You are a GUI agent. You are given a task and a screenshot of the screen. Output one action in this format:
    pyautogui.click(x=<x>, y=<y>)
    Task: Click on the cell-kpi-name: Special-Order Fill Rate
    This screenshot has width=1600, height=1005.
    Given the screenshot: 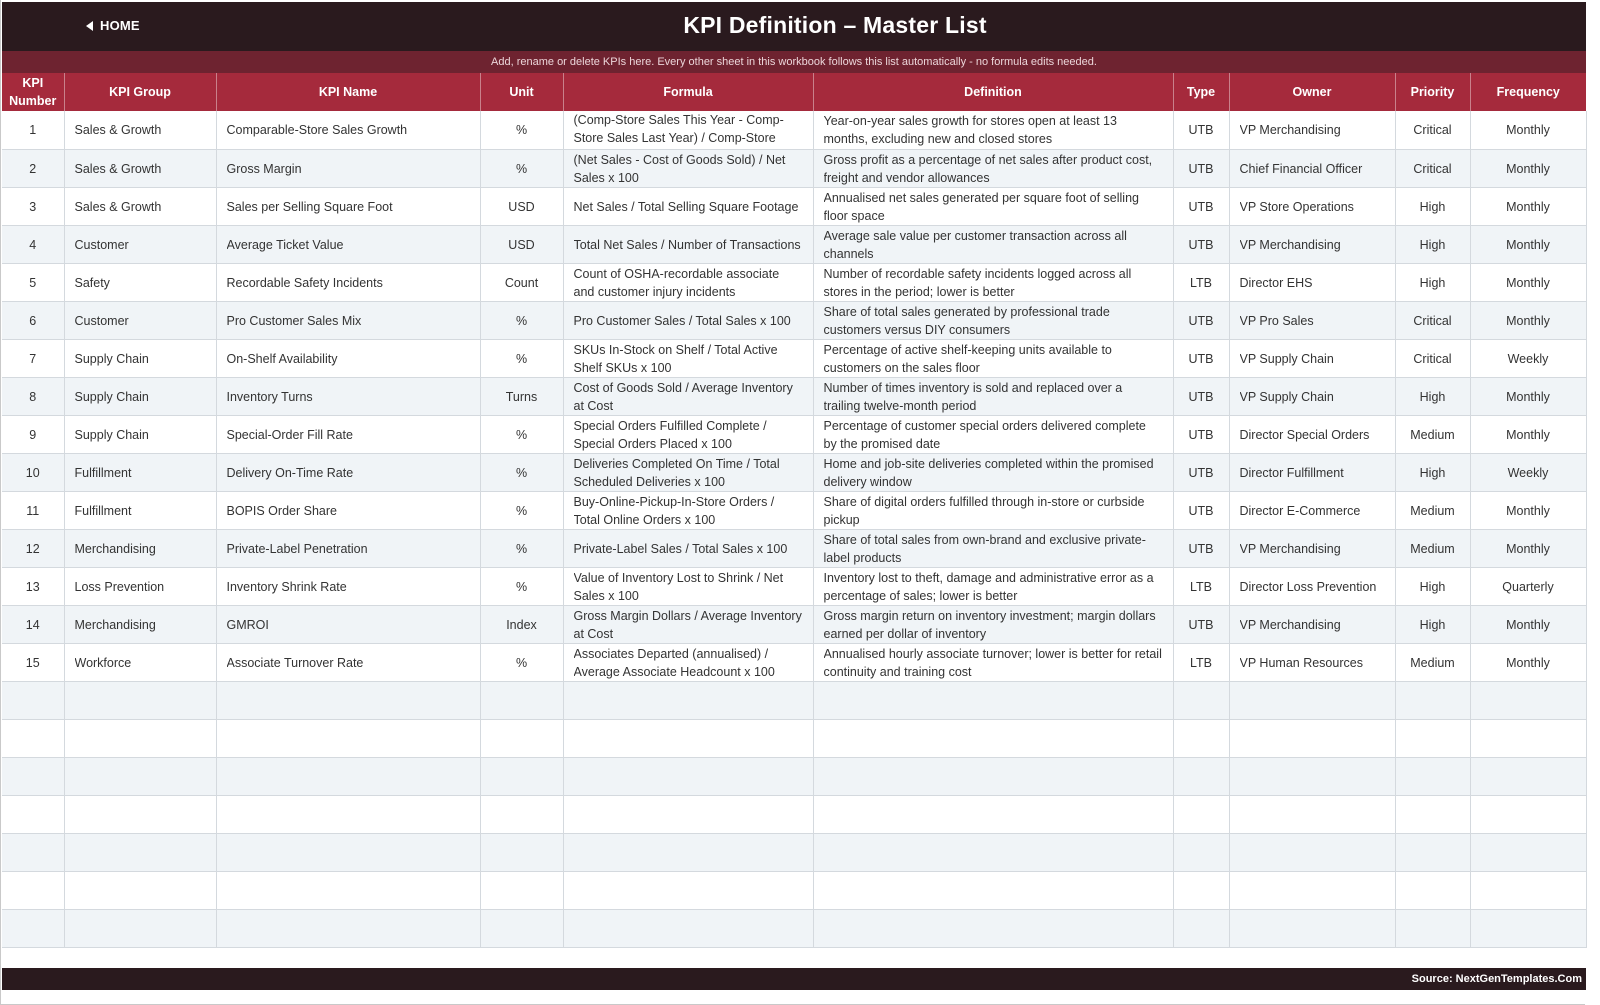 What is the action you would take?
    pyautogui.click(x=348, y=434)
    